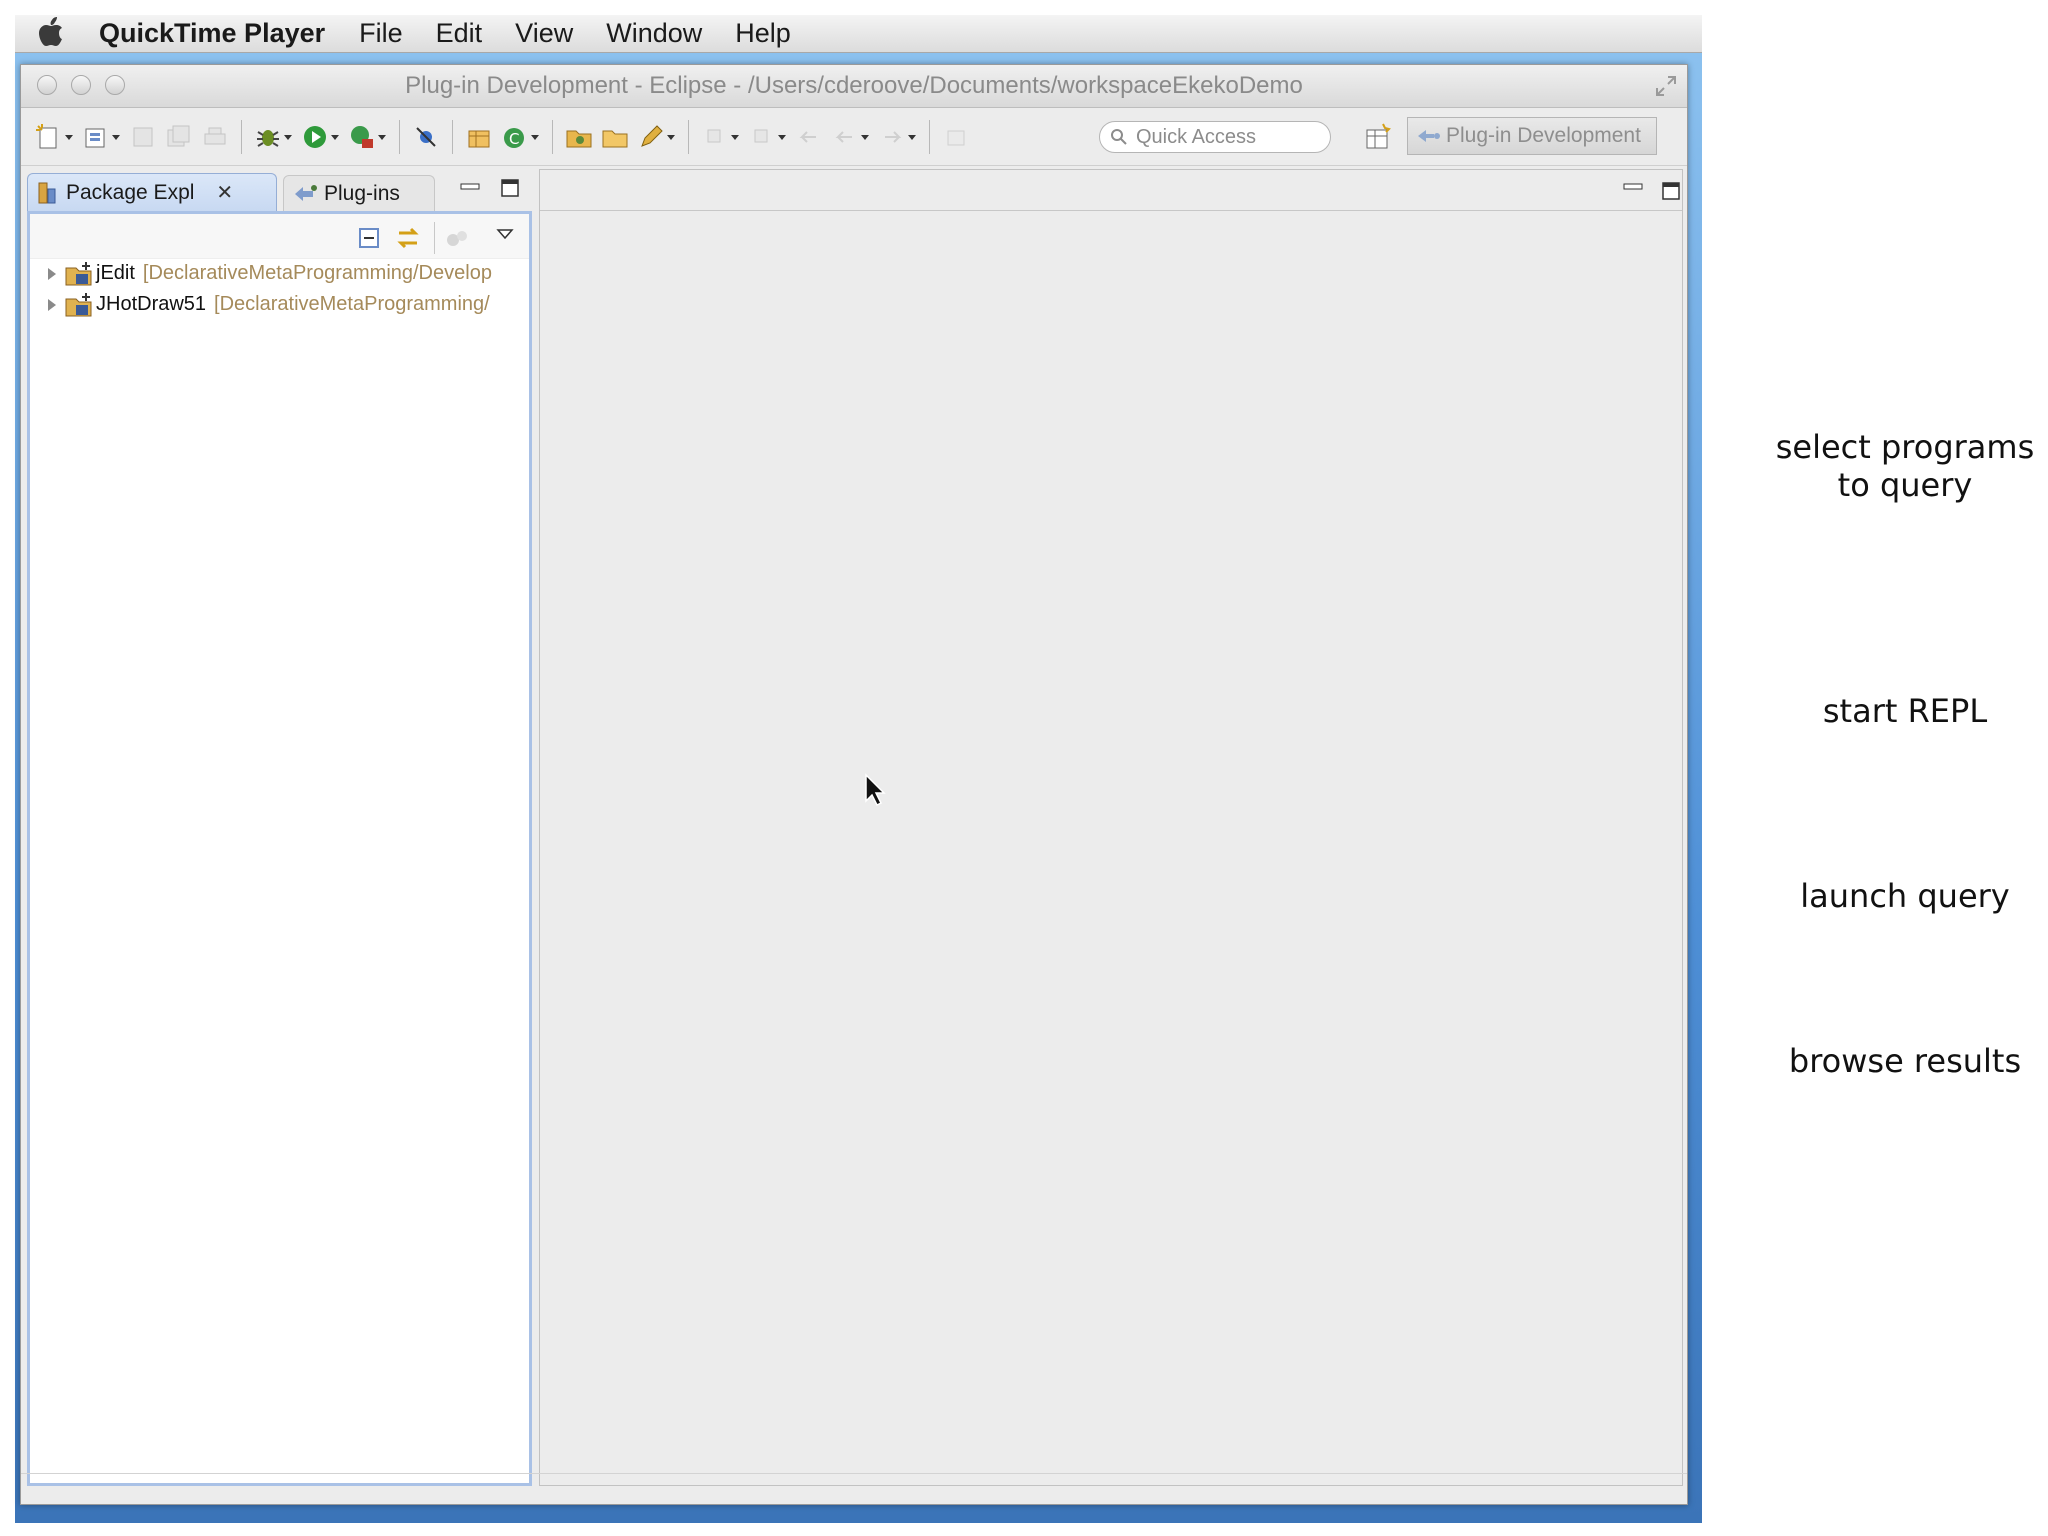  I want to click on zoom-window-button, so click(115, 85).